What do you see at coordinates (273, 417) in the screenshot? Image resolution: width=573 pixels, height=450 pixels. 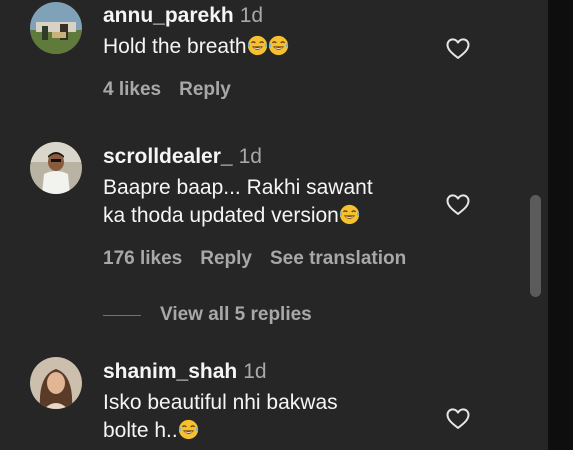 I see `comment-text: Isko beautiful nhi bakwas bolte h..` at bounding box center [273, 417].